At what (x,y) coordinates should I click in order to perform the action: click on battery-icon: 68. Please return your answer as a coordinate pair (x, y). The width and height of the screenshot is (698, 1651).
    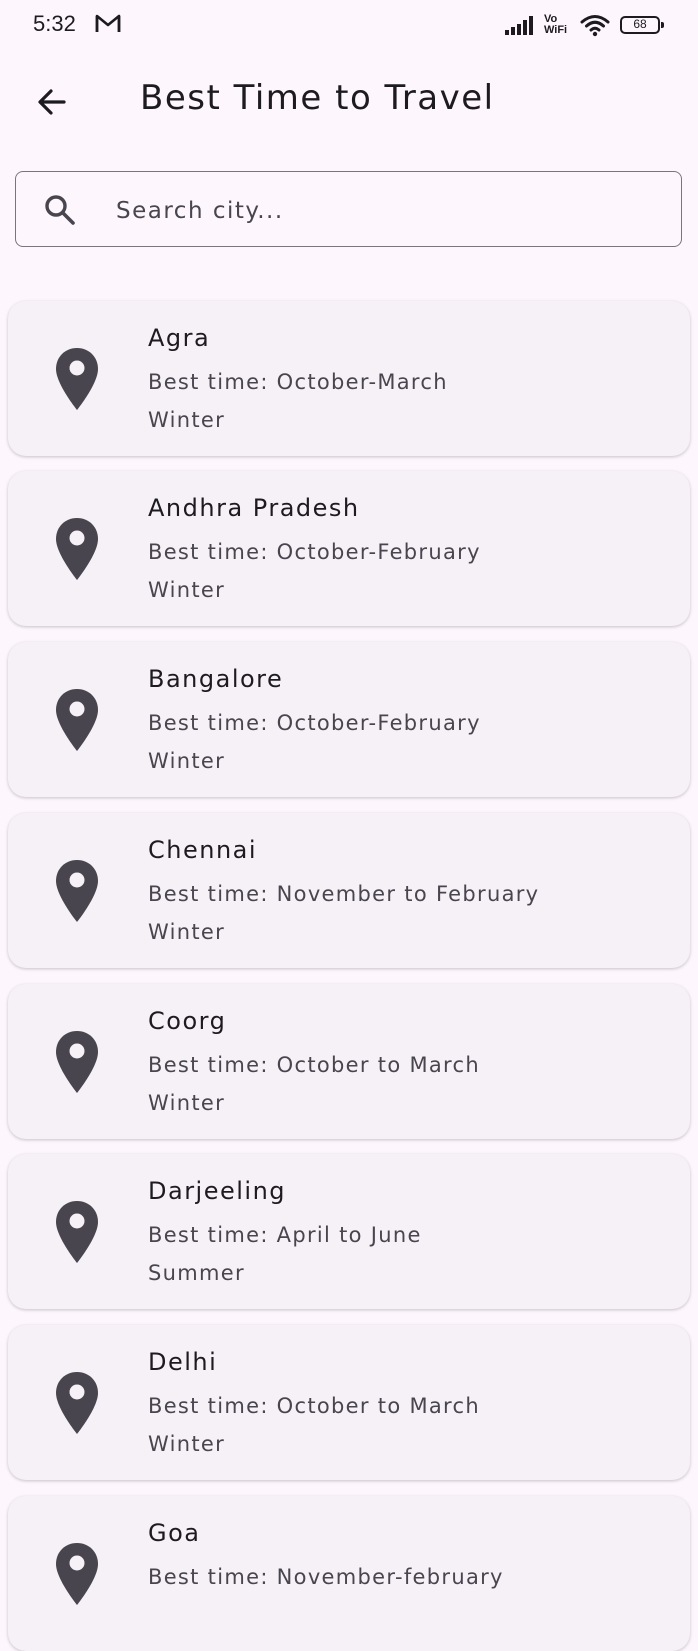
    Looking at the image, I should click on (642, 25).